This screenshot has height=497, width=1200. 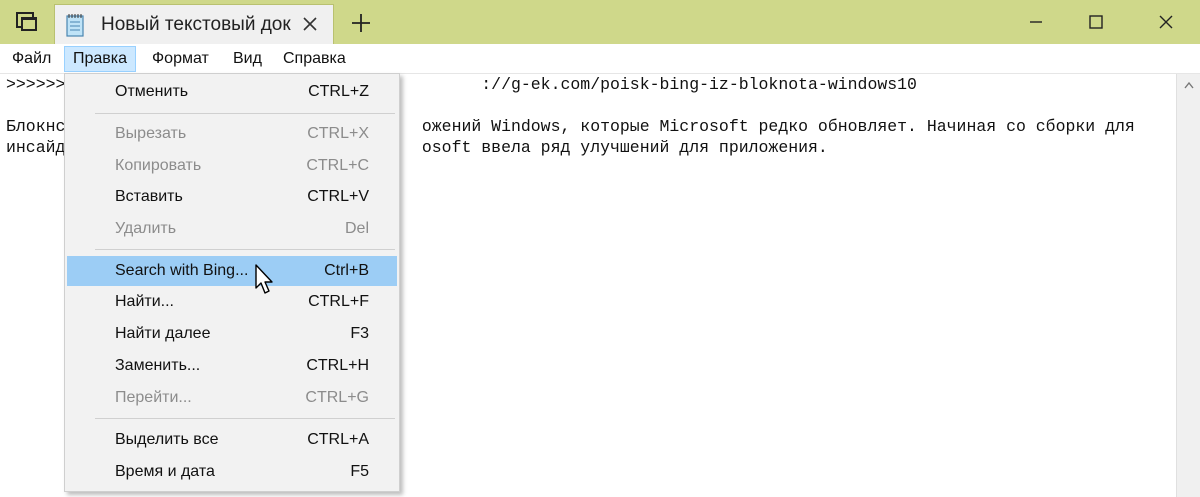 What do you see at coordinates (1188, 285) in the screenshot?
I see `vertical-scrollbar` at bounding box center [1188, 285].